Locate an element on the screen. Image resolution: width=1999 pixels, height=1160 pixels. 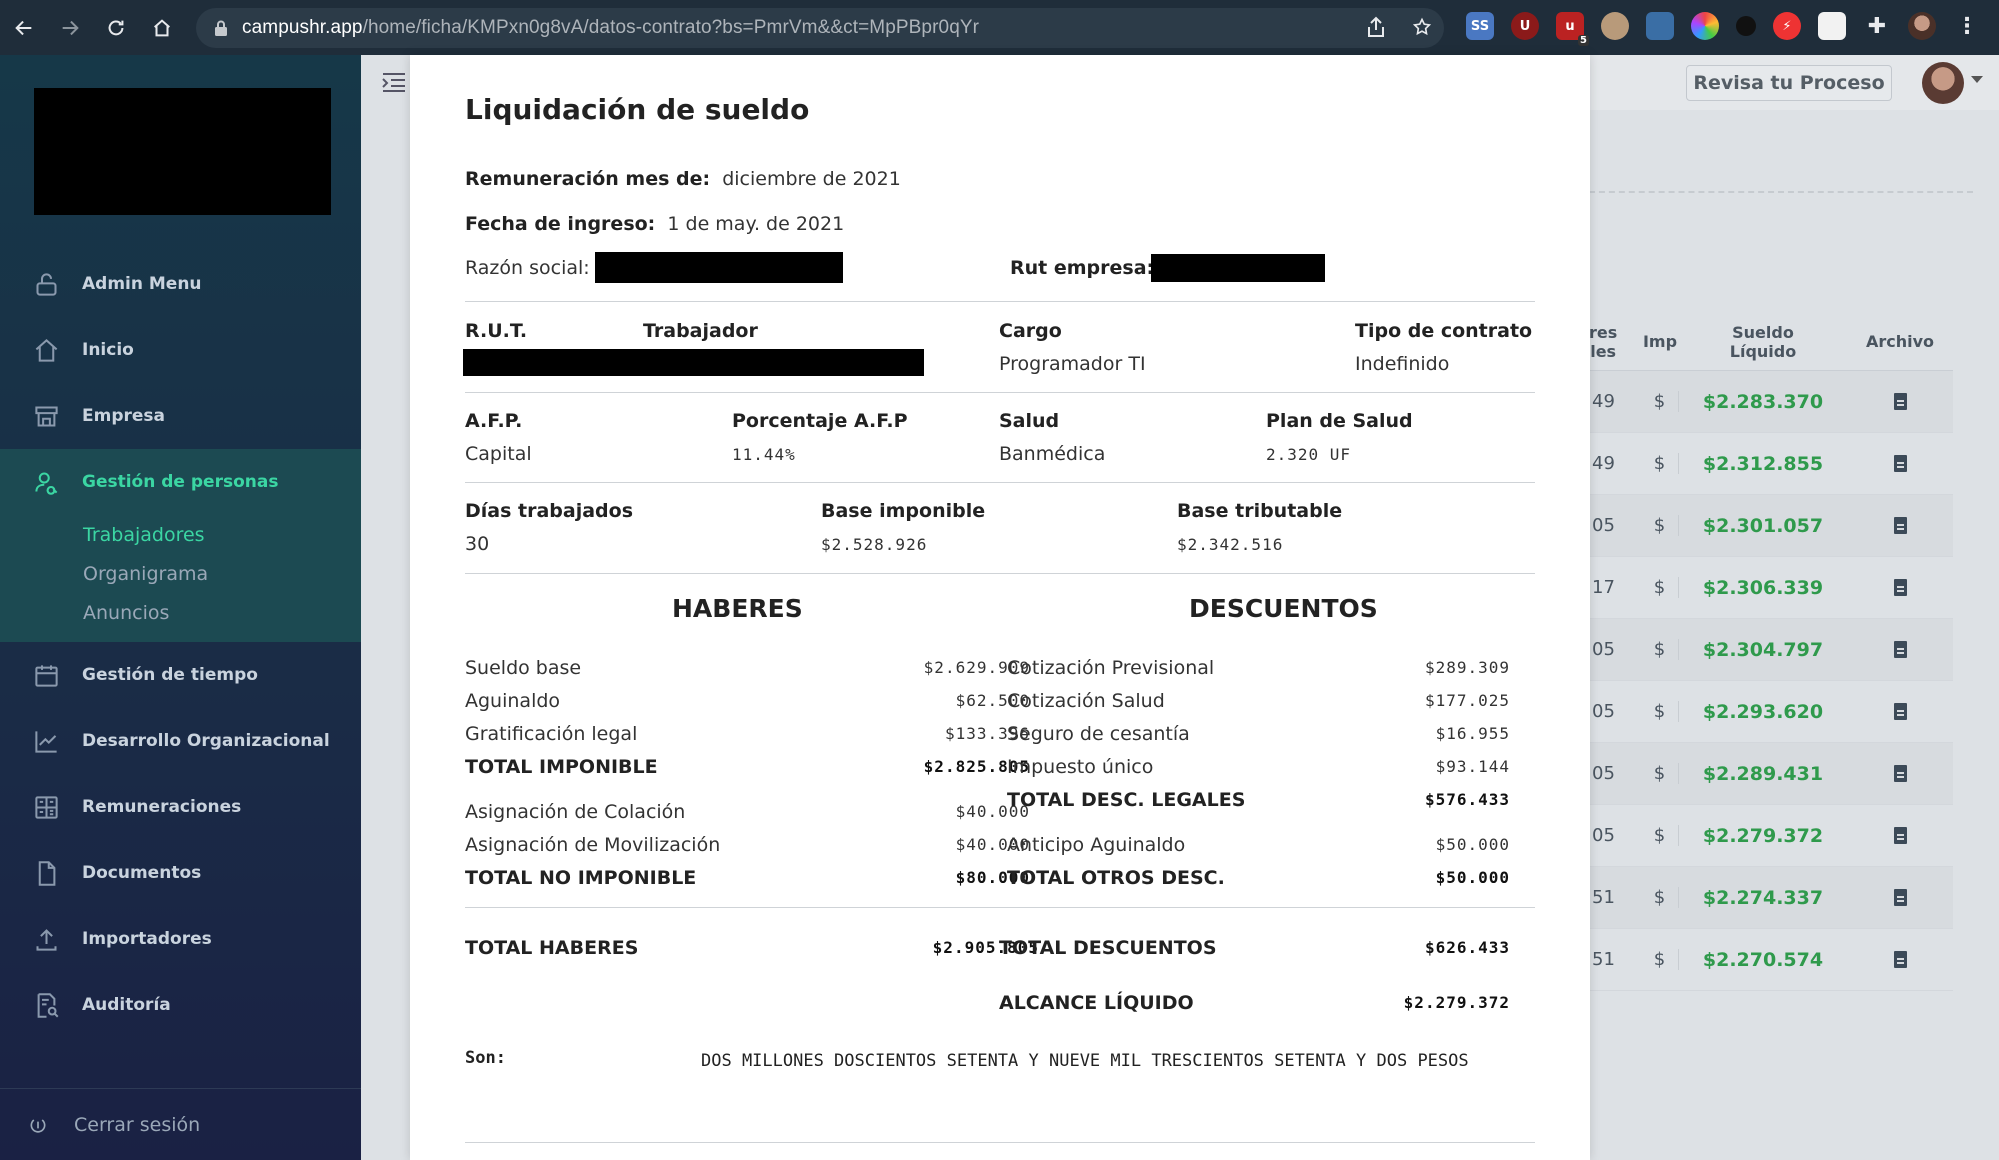
remuneracion-label: Remuneración mes de: is located at coordinates (588, 179).